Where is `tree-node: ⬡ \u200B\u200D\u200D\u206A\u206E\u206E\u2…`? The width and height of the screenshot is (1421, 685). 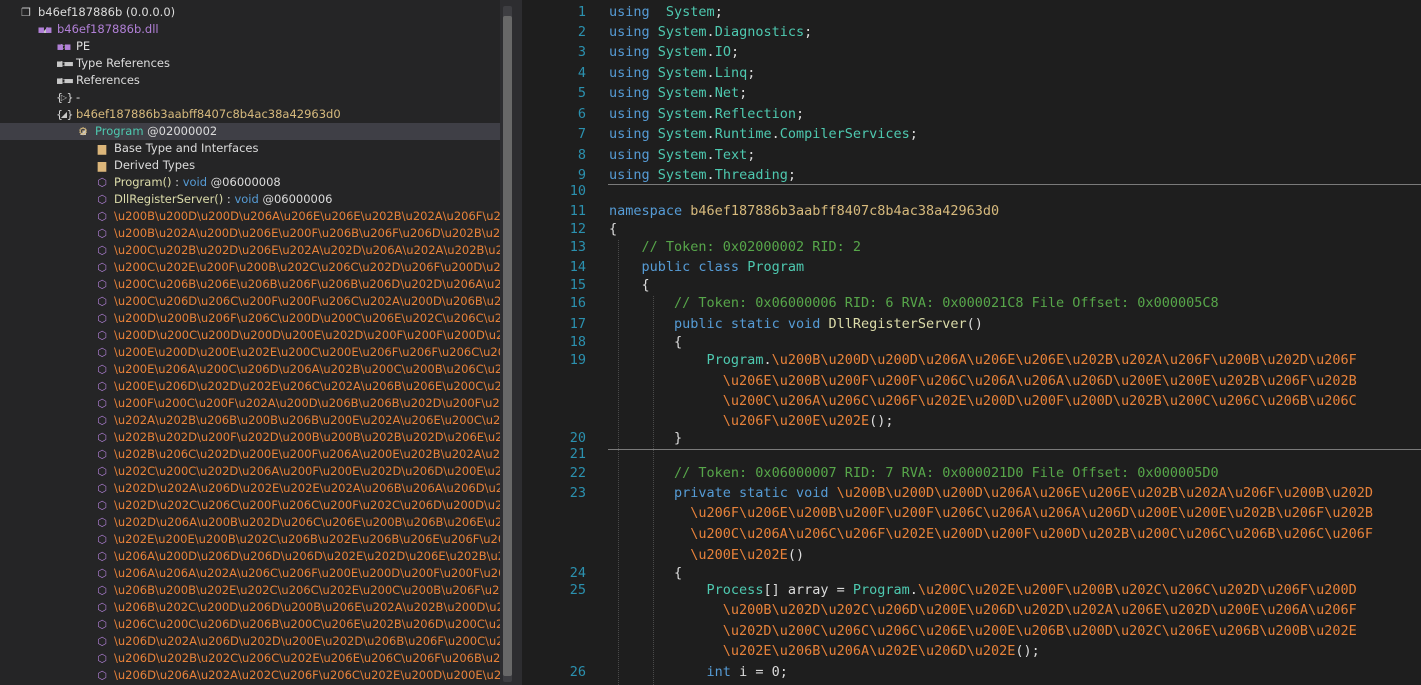
tree-node: ⬡ \u200B\u200D\u200D\u206A\u206E\u206E\u2… is located at coordinates (250, 216).